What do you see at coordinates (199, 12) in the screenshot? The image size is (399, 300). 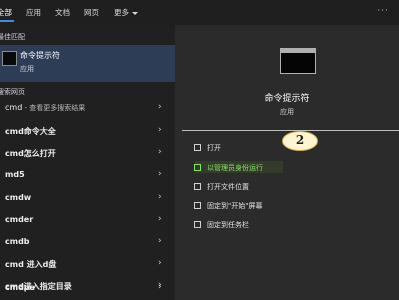 I see `search-tab-bar: 全部 应用 文档 网页 更多 ···` at bounding box center [199, 12].